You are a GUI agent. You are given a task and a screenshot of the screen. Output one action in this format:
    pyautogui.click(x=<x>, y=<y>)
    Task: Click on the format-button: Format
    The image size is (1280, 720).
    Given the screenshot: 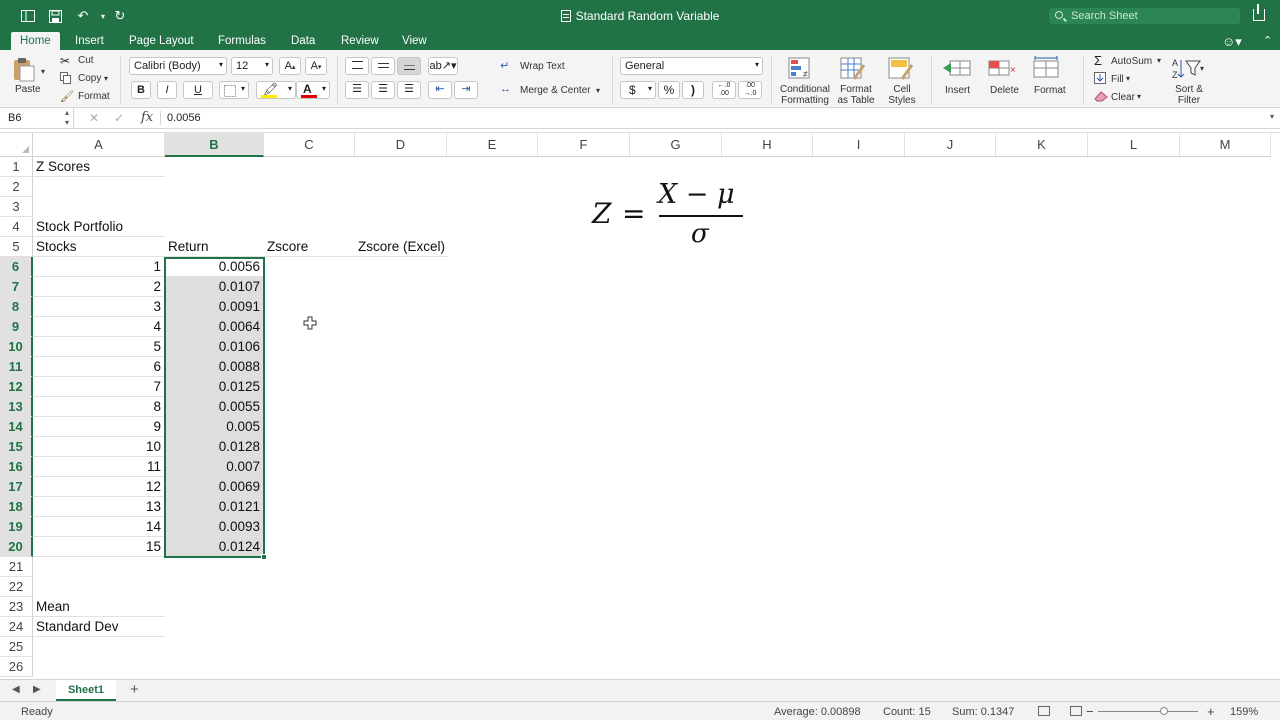 What is the action you would take?
    pyautogui.click(x=1050, y=90)
    